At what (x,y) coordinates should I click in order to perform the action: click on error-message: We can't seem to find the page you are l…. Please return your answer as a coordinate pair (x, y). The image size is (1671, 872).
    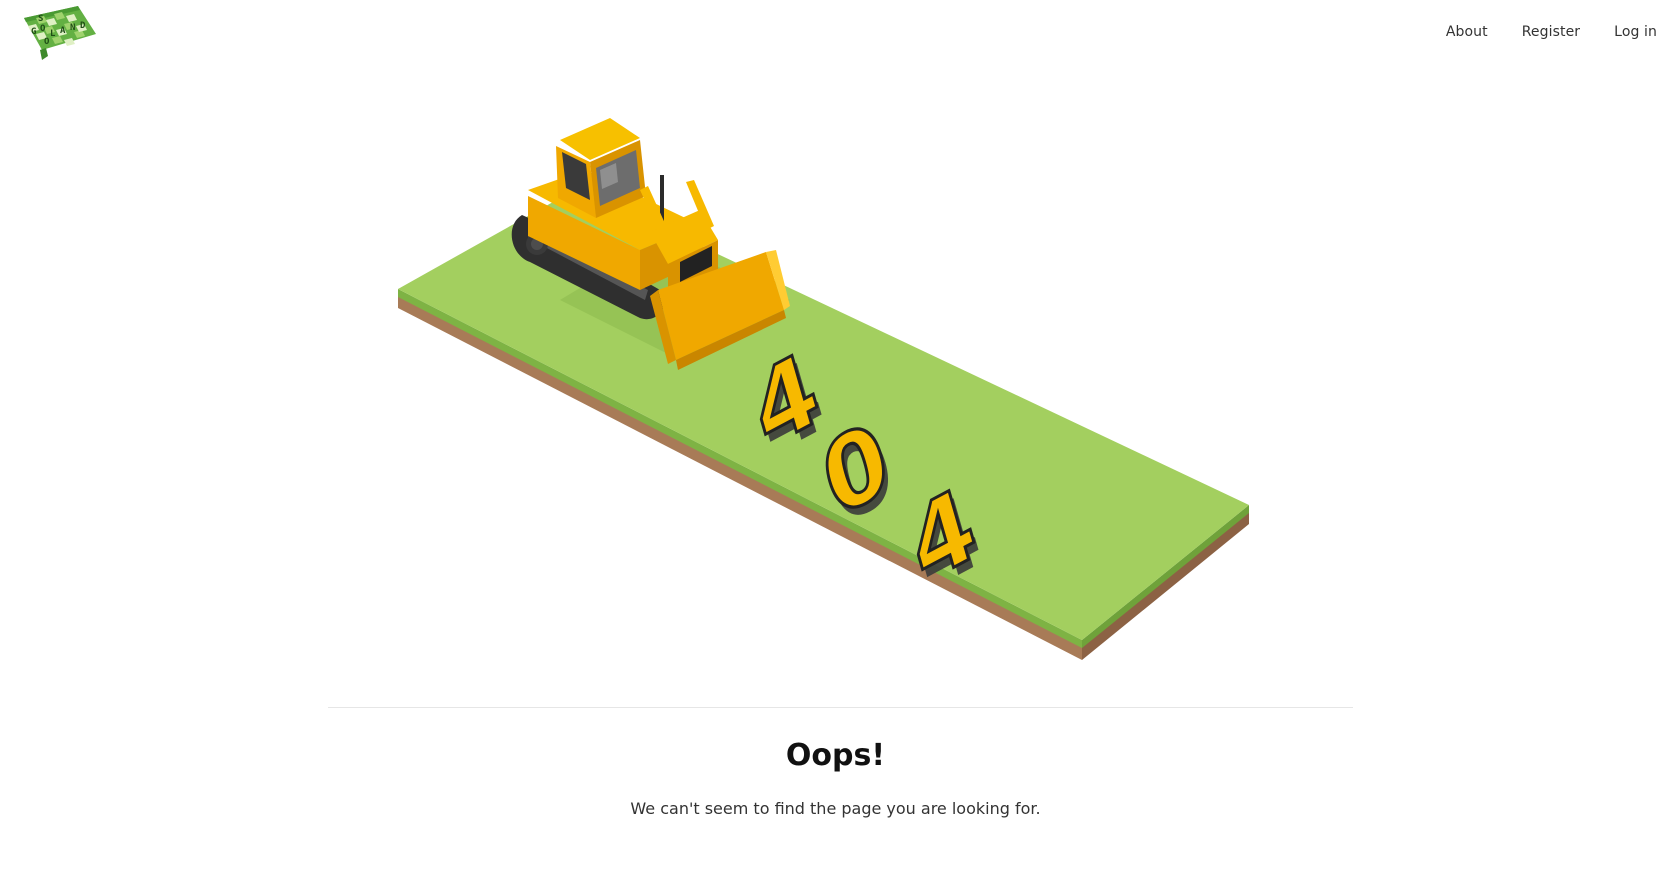
    Looking at the image, I should click on (835, 808).